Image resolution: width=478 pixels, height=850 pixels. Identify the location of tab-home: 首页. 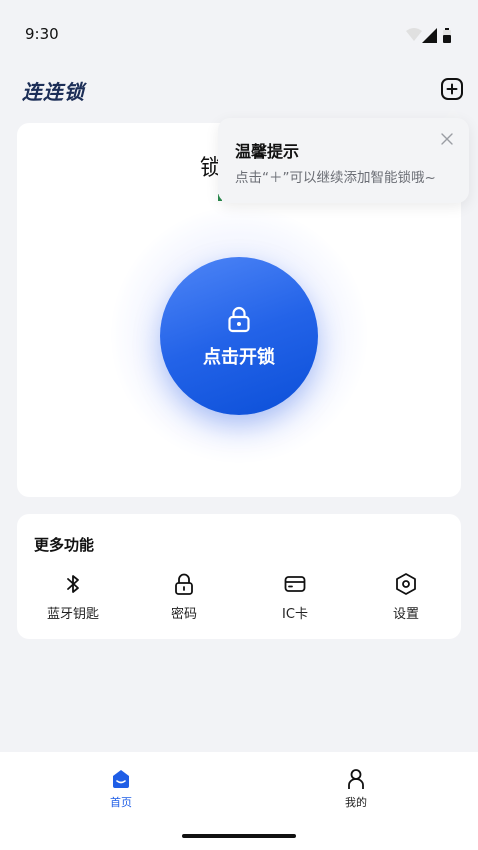
(121, 788).